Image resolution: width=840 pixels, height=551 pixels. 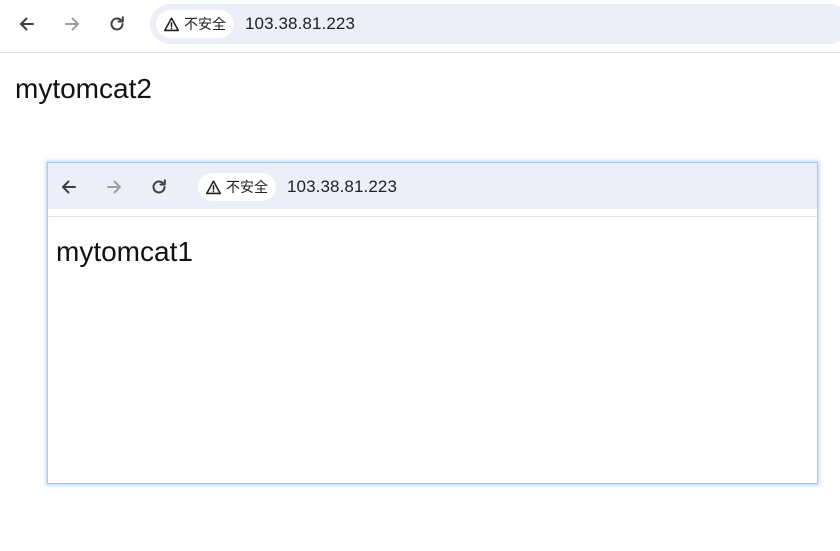 What do you see at coordinates (300, 24) in the screenshot?
I see `url-text: 103.38.81.223` at bounding box center [300, 24].